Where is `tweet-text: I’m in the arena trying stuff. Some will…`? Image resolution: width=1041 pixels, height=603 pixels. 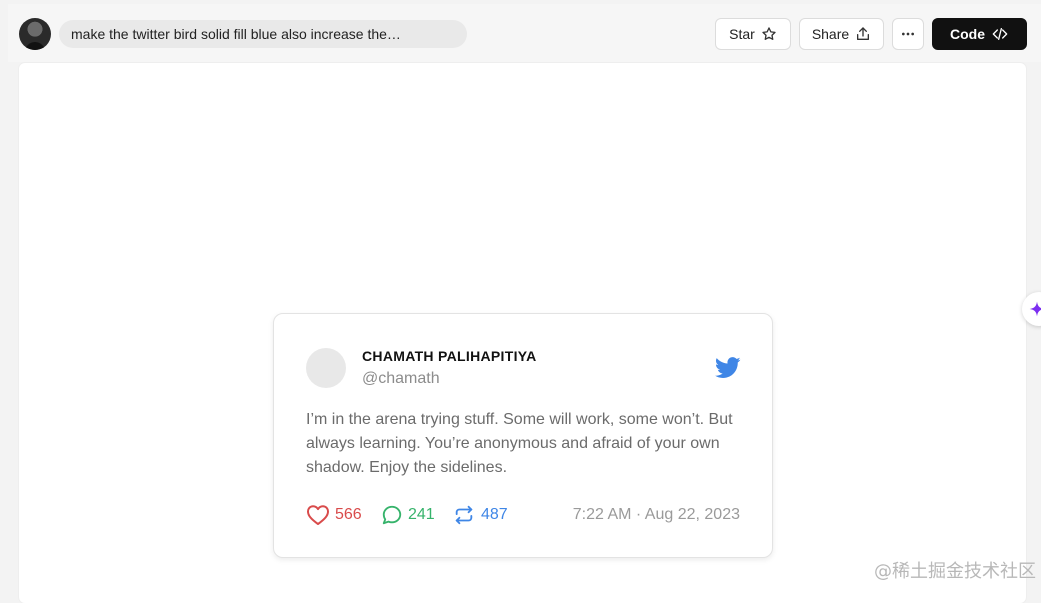
tweet-text: I’m in the arena trying stuff. Some will… is located at coordinates (519, 443).